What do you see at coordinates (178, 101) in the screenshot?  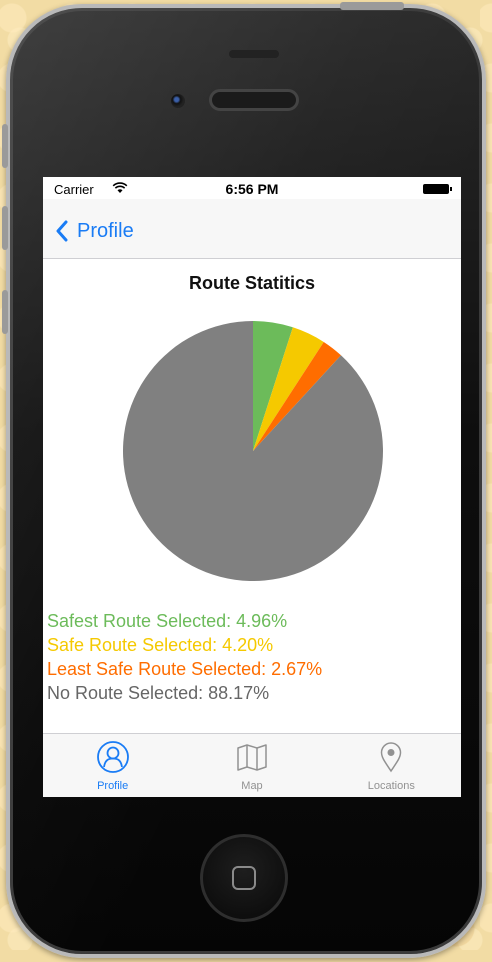 I see `front-camera-icon` at bounding box center [178, 101].